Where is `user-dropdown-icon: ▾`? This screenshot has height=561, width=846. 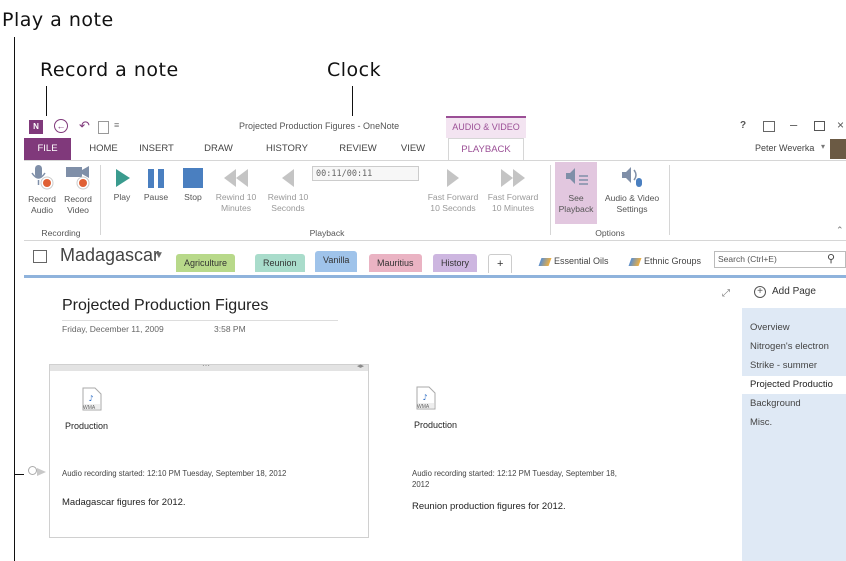 user-dropdown-icon: ▾ is located at coordinates (823, 146).